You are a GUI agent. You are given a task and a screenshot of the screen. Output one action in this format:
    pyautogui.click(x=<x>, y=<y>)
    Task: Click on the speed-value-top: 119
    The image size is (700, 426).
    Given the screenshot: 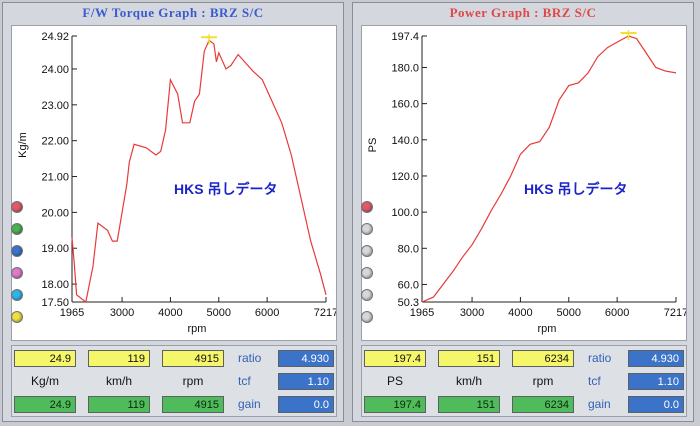 What is the action you would take?
    pyautogui.click(x=119, y=358)
    